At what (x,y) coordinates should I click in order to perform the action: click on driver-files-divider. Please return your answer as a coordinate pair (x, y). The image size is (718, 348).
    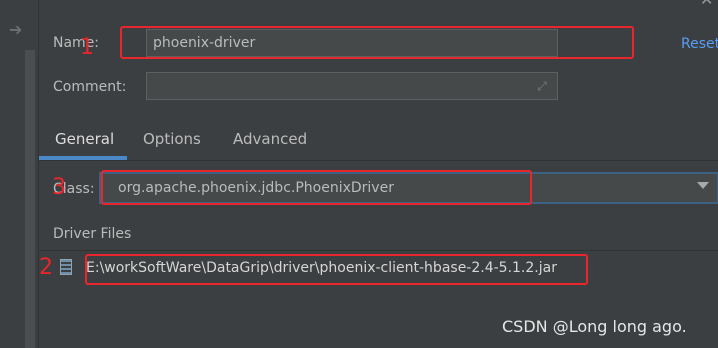
    Looking at the image, I should click on (378, 250).